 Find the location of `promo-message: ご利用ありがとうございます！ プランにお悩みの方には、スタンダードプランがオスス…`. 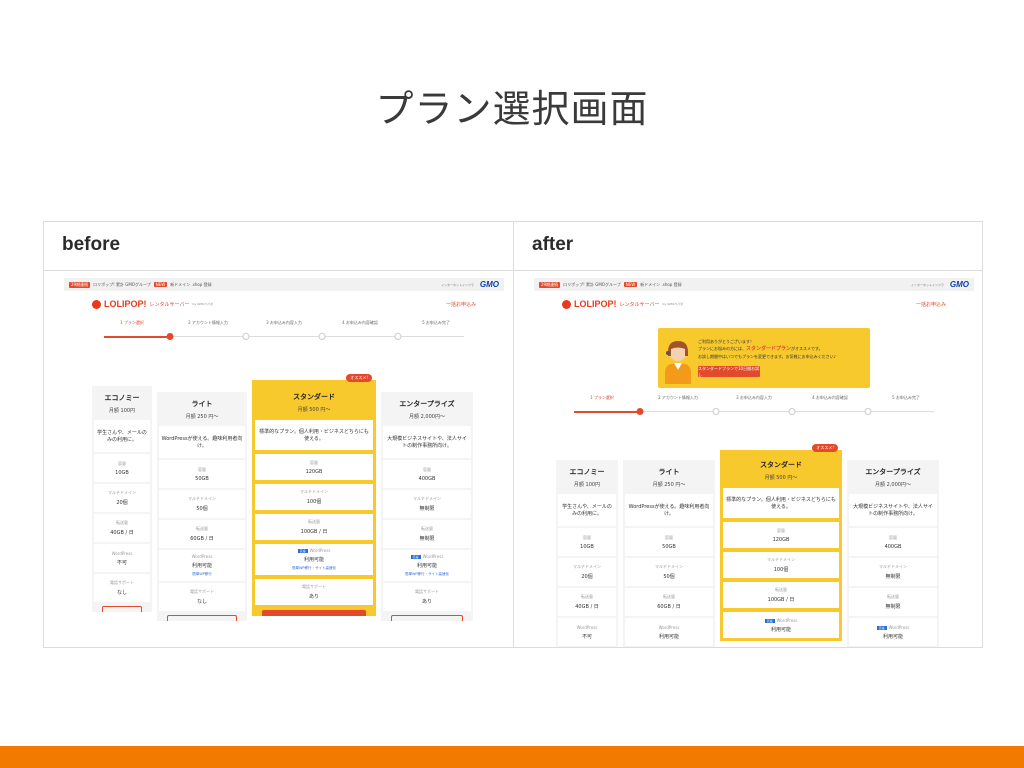

promo-message: ご利用ありがとうございます！ プランにお悩みの方には、スタンダードプランがオスス… is located at coordinates (767, 349).